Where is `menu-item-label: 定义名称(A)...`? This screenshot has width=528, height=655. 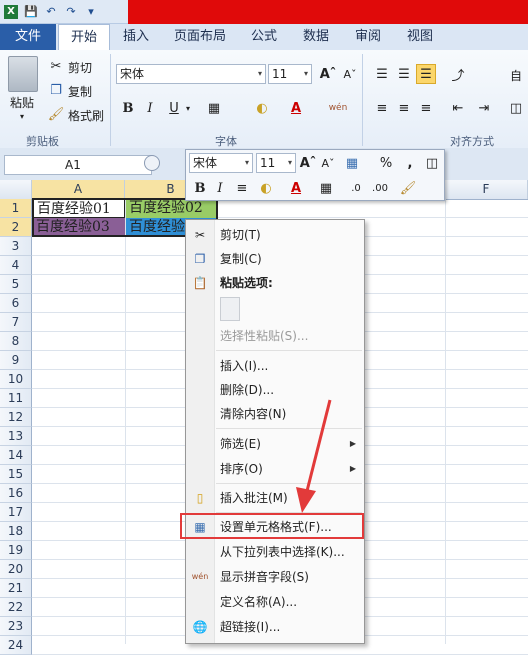 menu-item-label: 定义名称(A)... is located at coordinates (259, 602).